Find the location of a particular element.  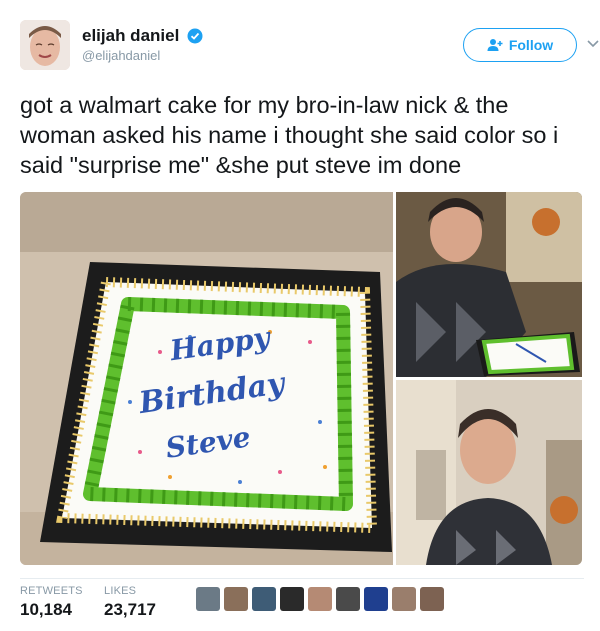

likes-count: 23,717 is located at coordinates (130, 609).